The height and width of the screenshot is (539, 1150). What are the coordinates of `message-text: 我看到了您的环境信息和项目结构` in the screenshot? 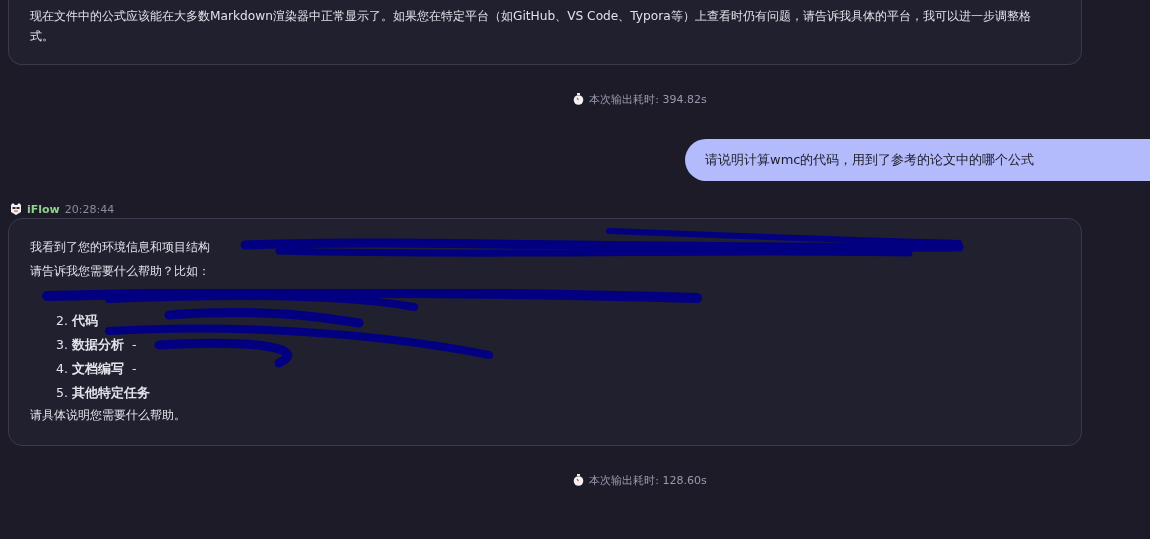 It's located at (120, 247).